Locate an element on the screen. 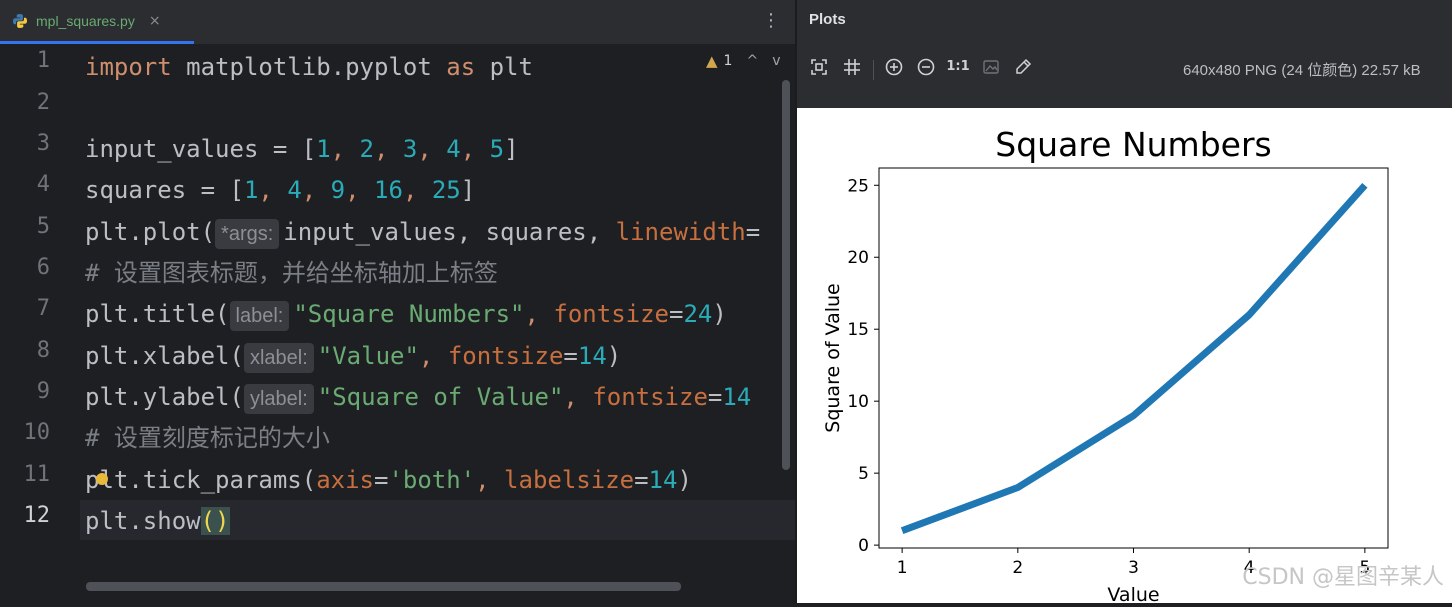 The width and height of the screenshot is (1452, 607). parameter-hint: ylabel: is located at coordinates (278, 399).